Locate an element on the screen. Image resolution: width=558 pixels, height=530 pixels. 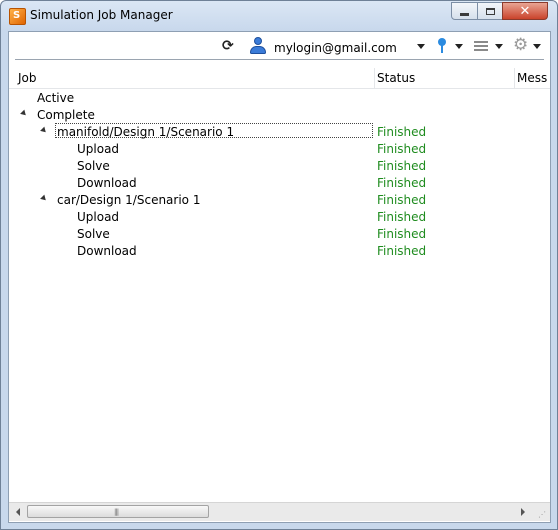
job-label: Complete is located at coordinates (66, 115).